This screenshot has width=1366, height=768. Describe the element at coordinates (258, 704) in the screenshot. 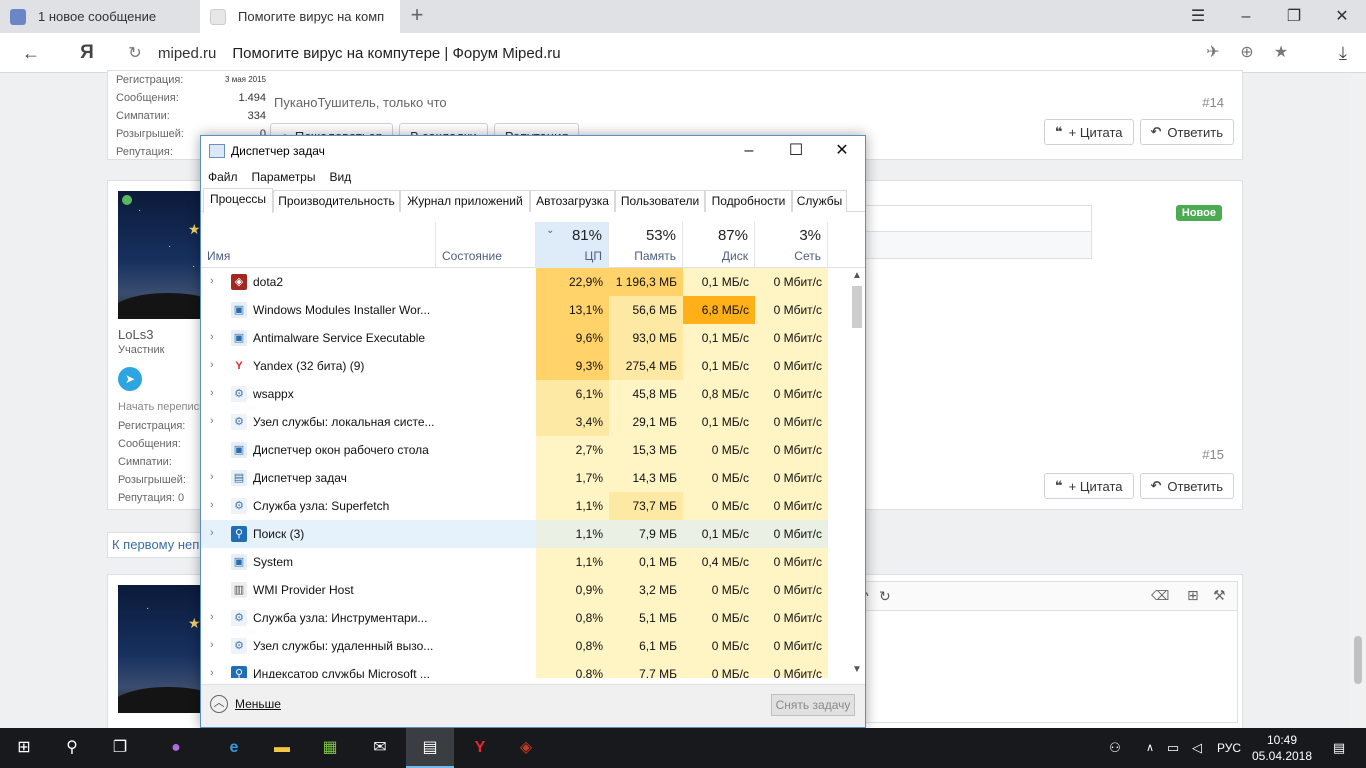

I see `fewer-details-link: Меньше` at that location.